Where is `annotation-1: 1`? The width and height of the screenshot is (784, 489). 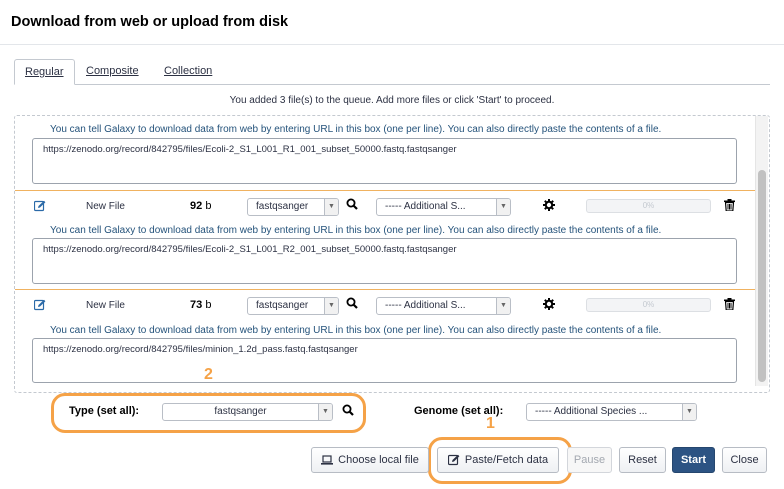
annotation-1: 1 is located at coordinates (490, 423).